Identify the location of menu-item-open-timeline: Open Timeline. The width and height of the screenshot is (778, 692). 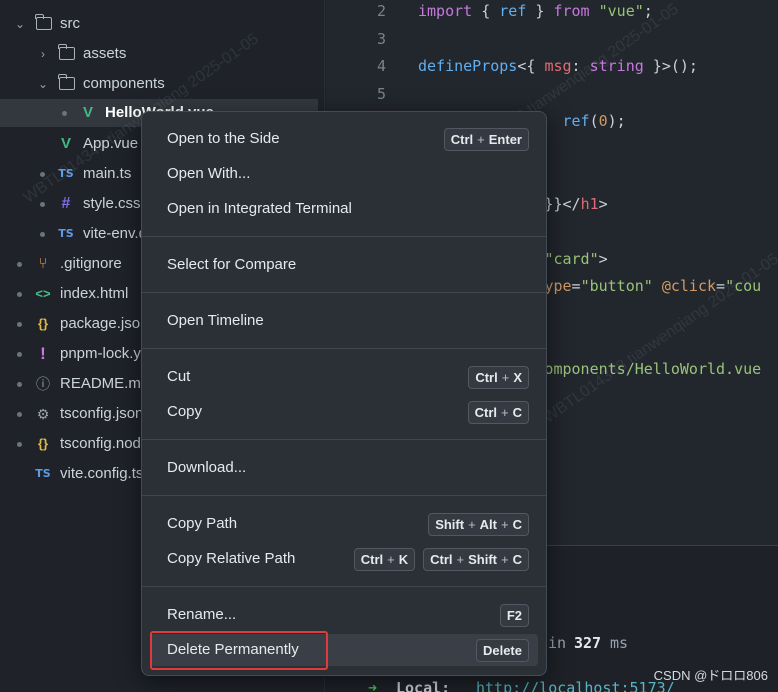
(344, 321).